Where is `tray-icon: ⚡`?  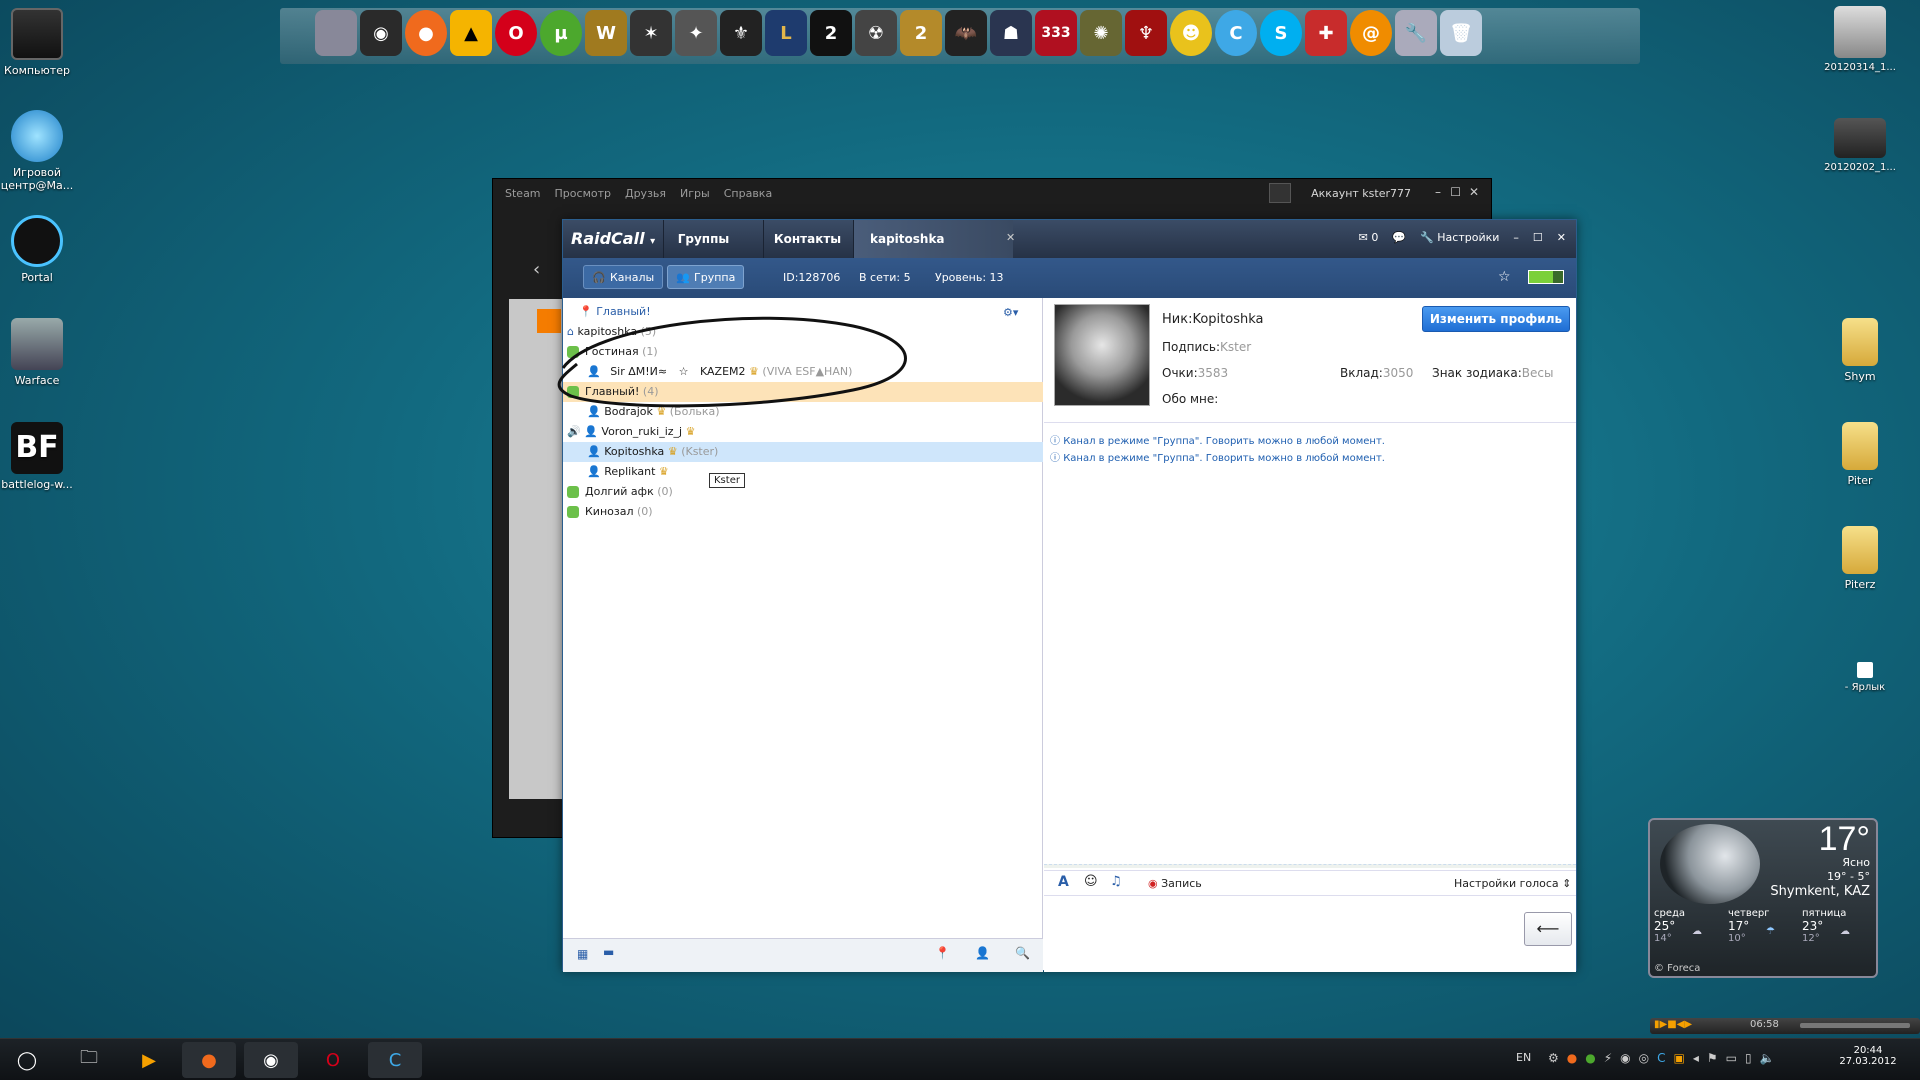
tray-icon: ⚡ is located at coordinates (1608, 1058).